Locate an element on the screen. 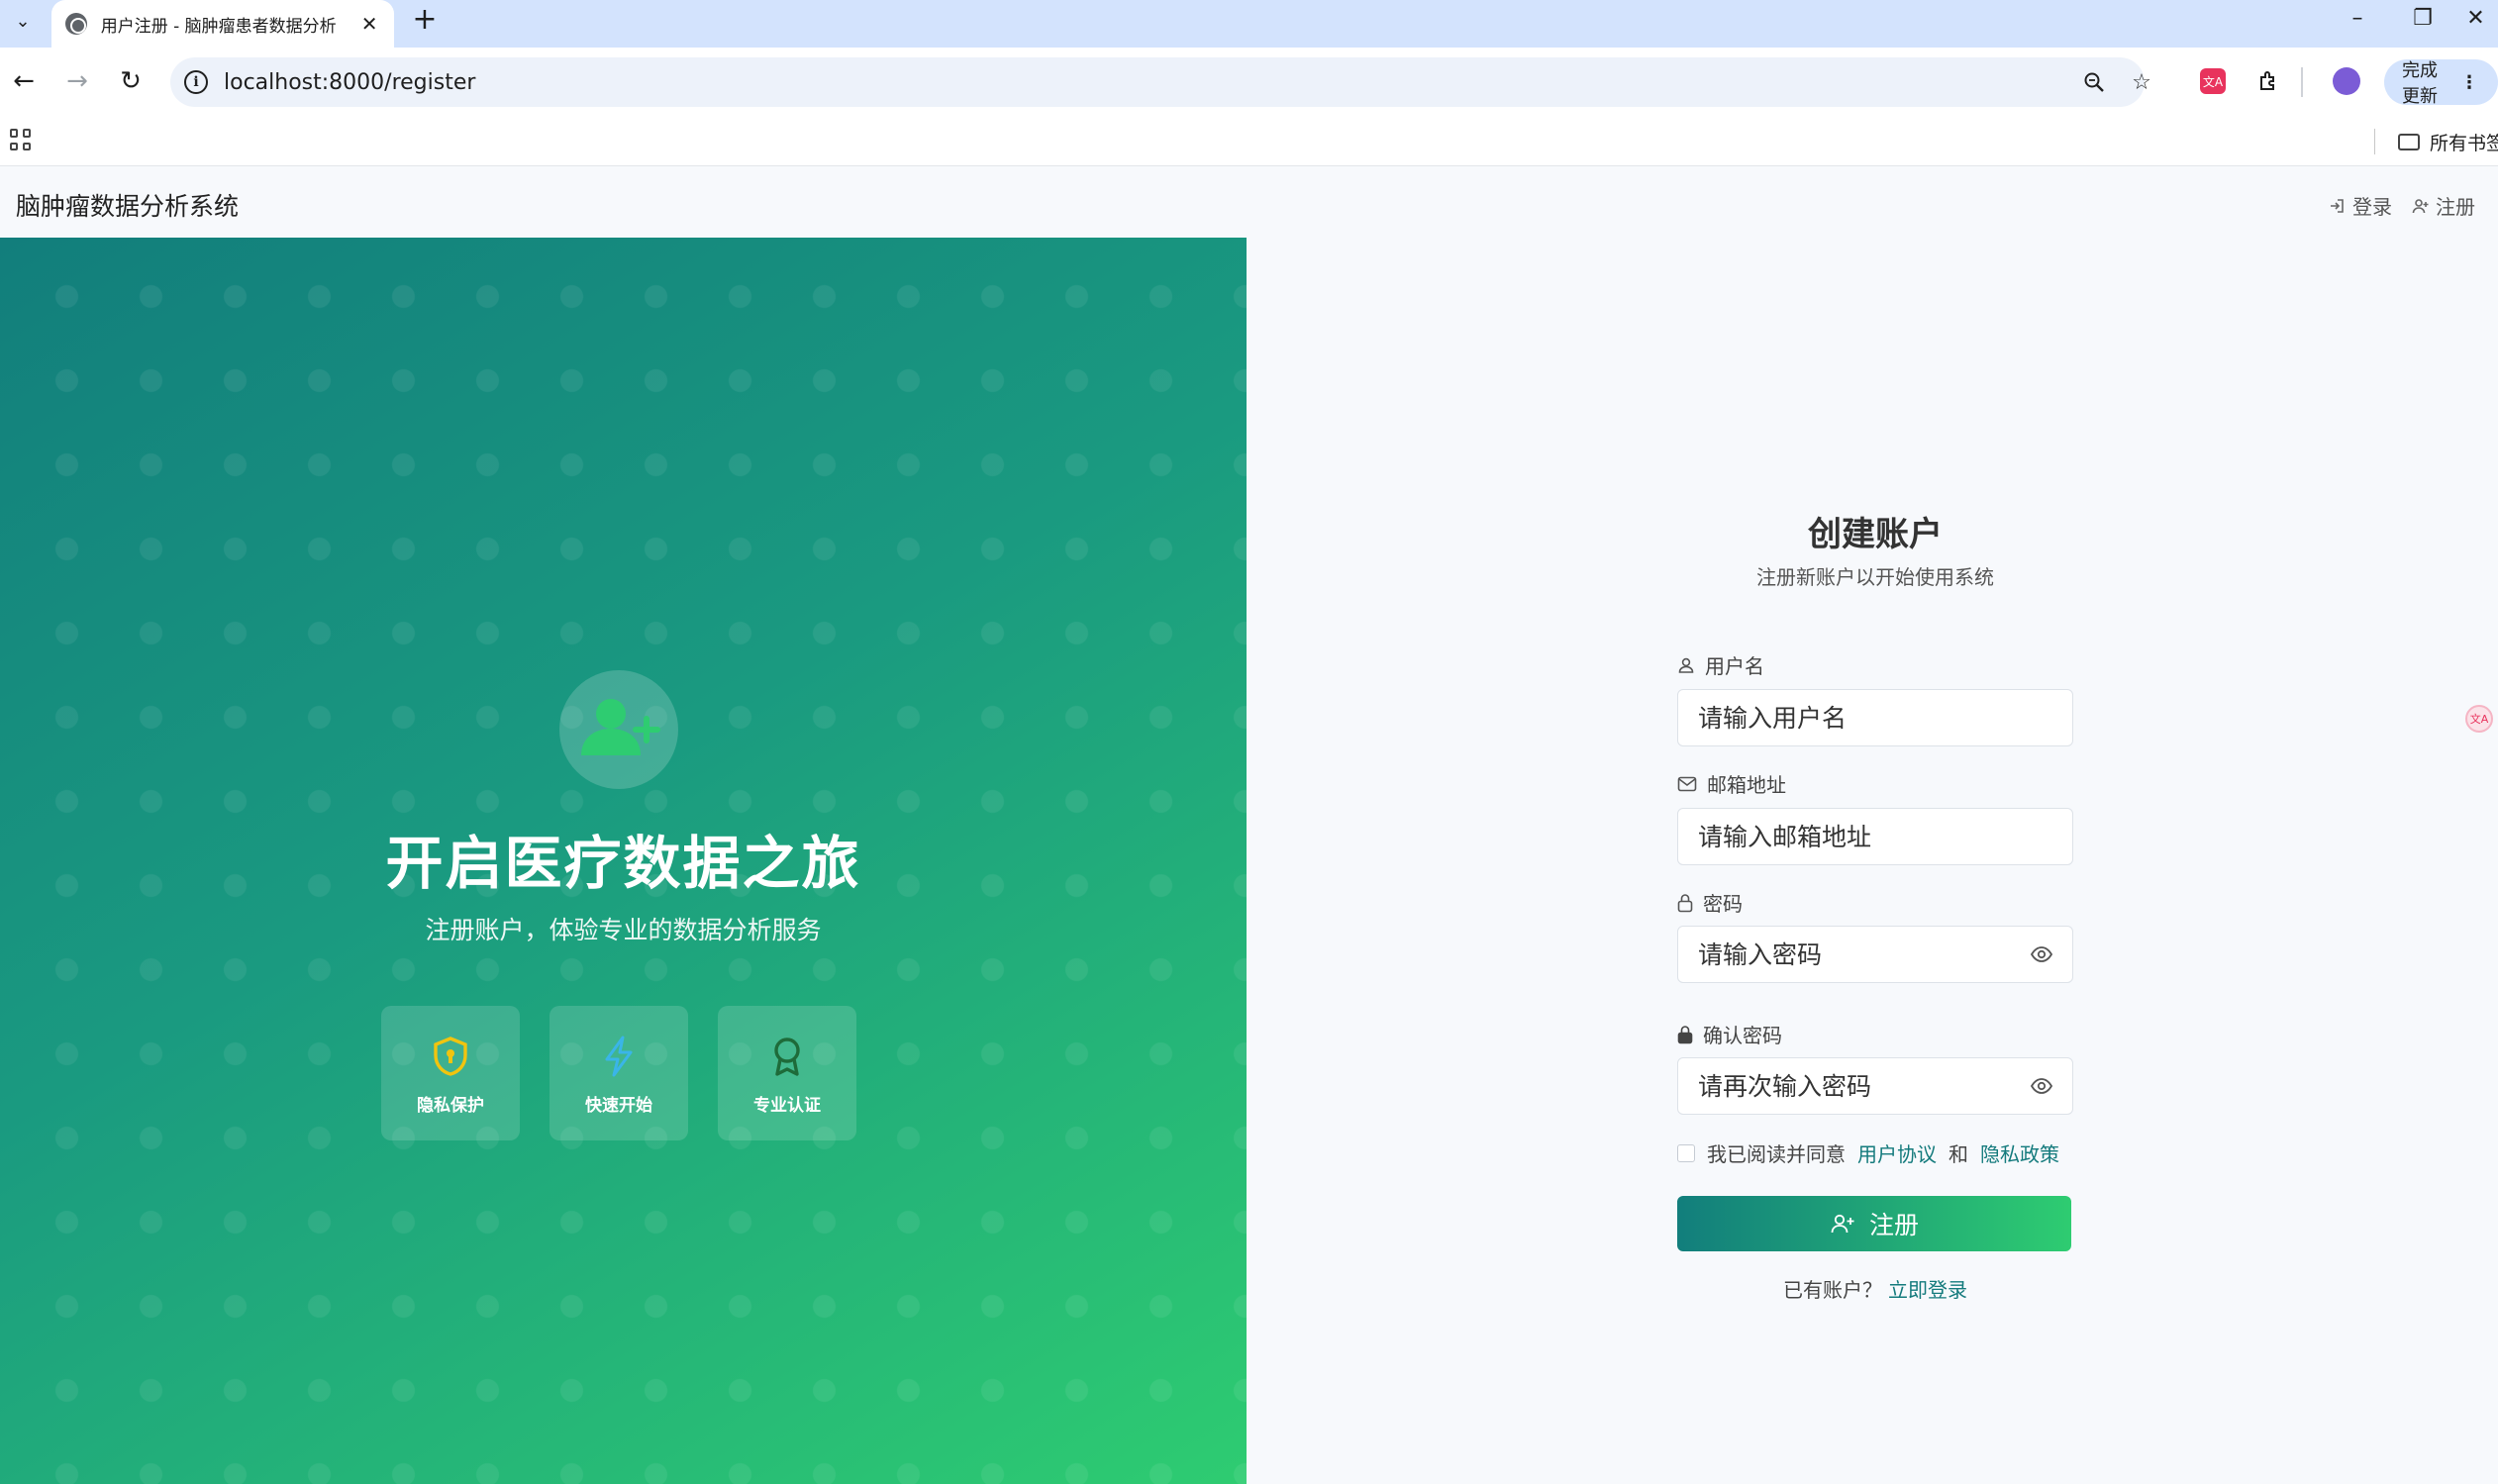 Image resolution: width=2498 pixels, height=1484 pixels. feature-label: 专业认证 is located at coordinates (787, 1106).